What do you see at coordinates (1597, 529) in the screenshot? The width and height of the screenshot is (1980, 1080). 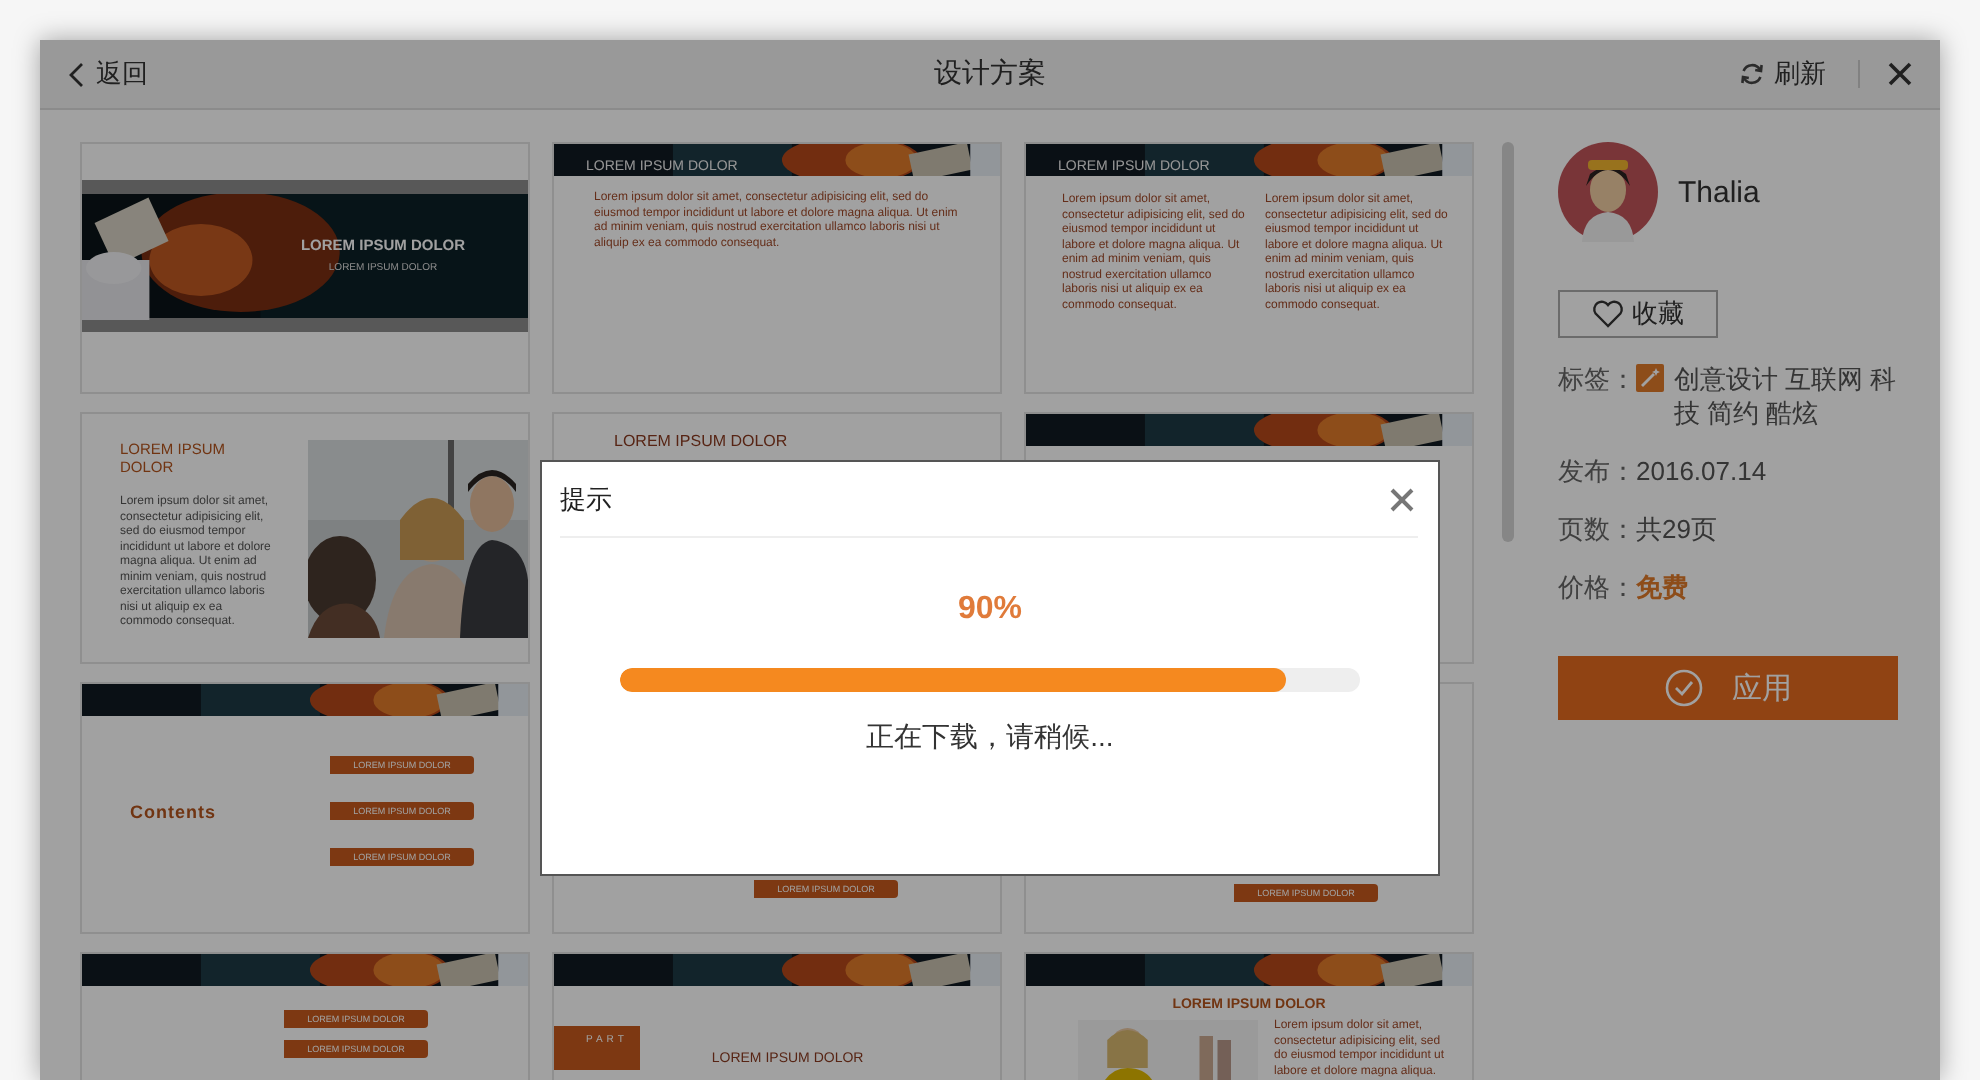 I see `detail-label: 页数：` at bounding box center [1597, 529].